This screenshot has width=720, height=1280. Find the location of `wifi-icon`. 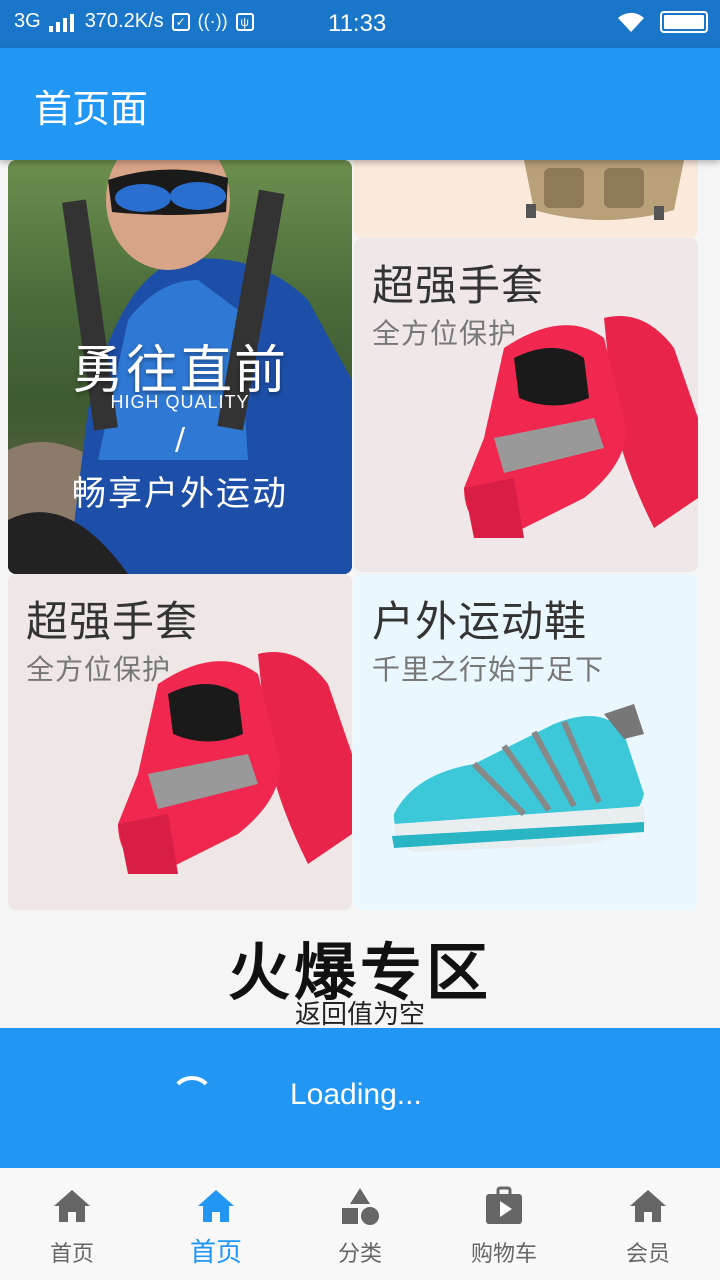

wifi-icon is located at coordinates (631, 22).